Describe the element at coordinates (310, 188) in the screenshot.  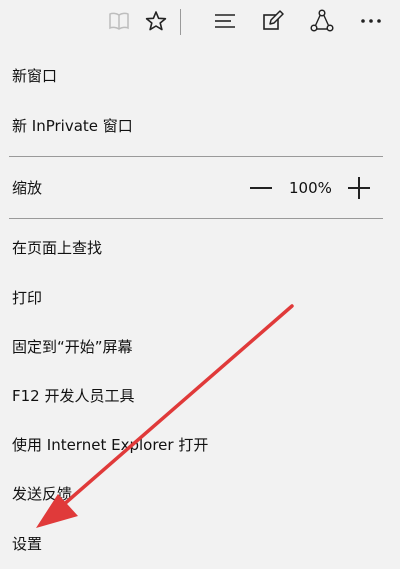
I see `zoom-level: 100%` at that location.